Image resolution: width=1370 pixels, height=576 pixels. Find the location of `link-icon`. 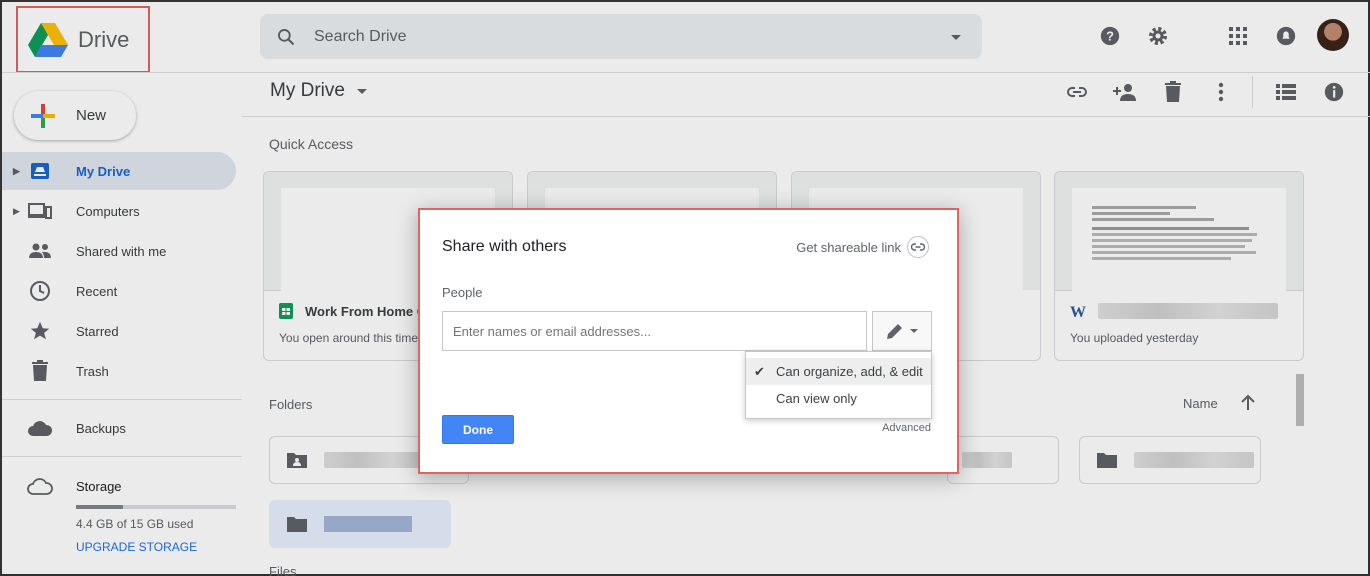

link-icon is located at coordinates (918, 247).